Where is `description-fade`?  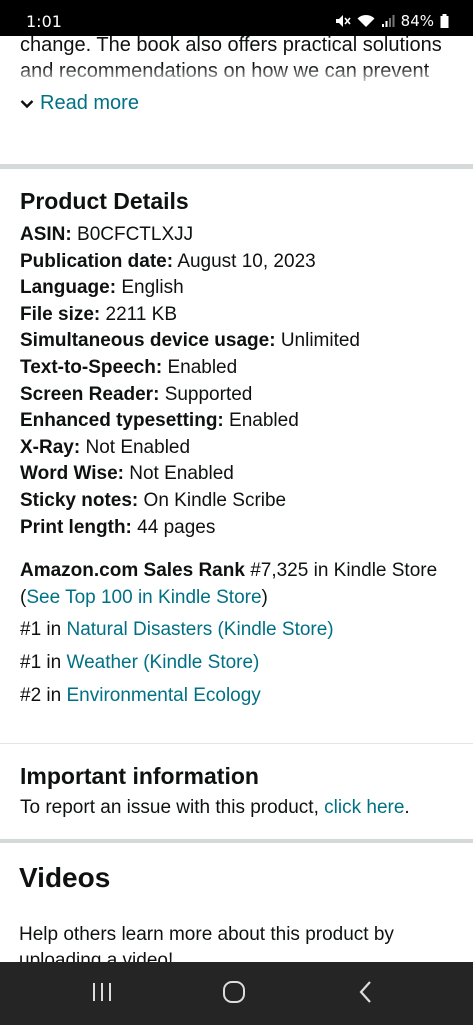
description-fade is located at coordinates (240, 78).